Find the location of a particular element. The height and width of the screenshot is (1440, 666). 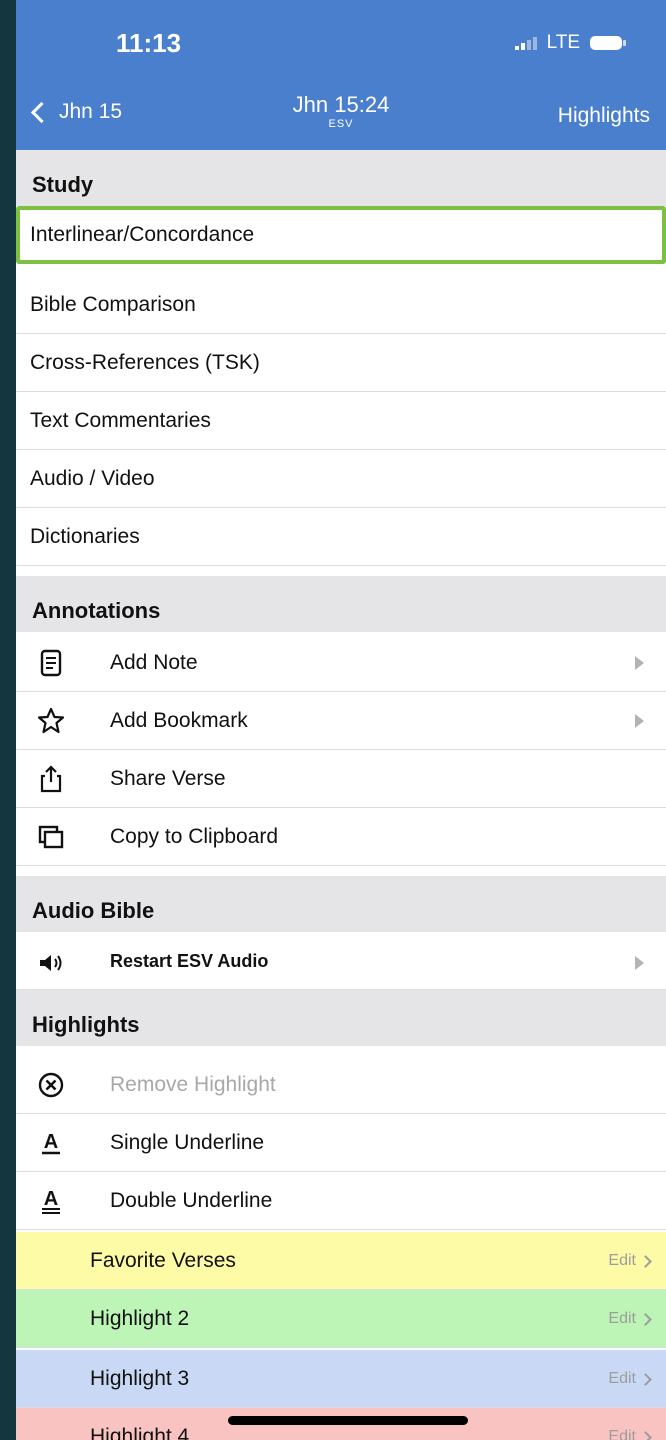

highlight-color-favorite-verses: Favorite Verses Edit is located at coordinates (341, 1261).